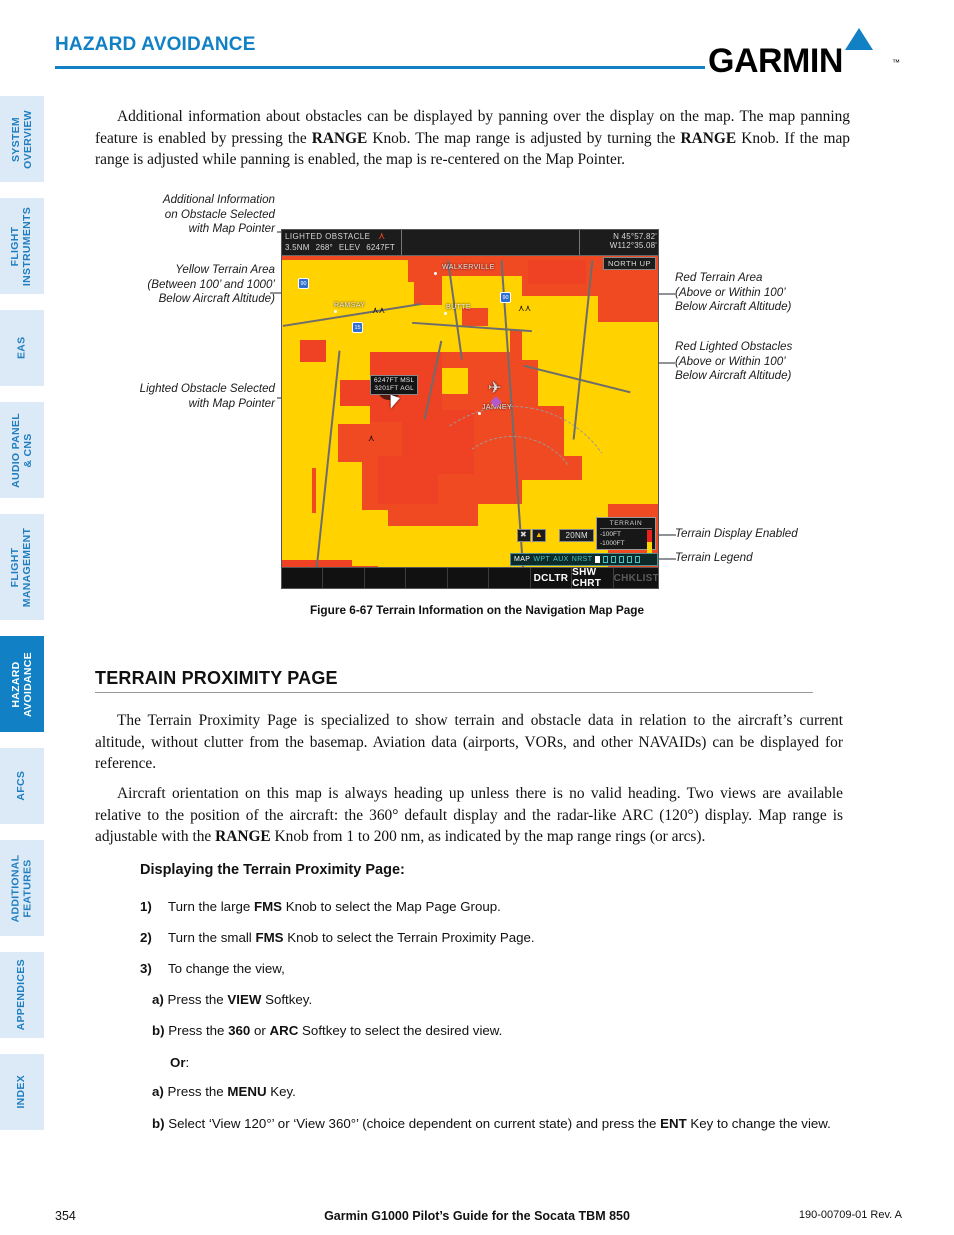 This screenshot has height=1235, width=954. I want to click on obstacle-elev-value: 6247FT, so click(380, 247).